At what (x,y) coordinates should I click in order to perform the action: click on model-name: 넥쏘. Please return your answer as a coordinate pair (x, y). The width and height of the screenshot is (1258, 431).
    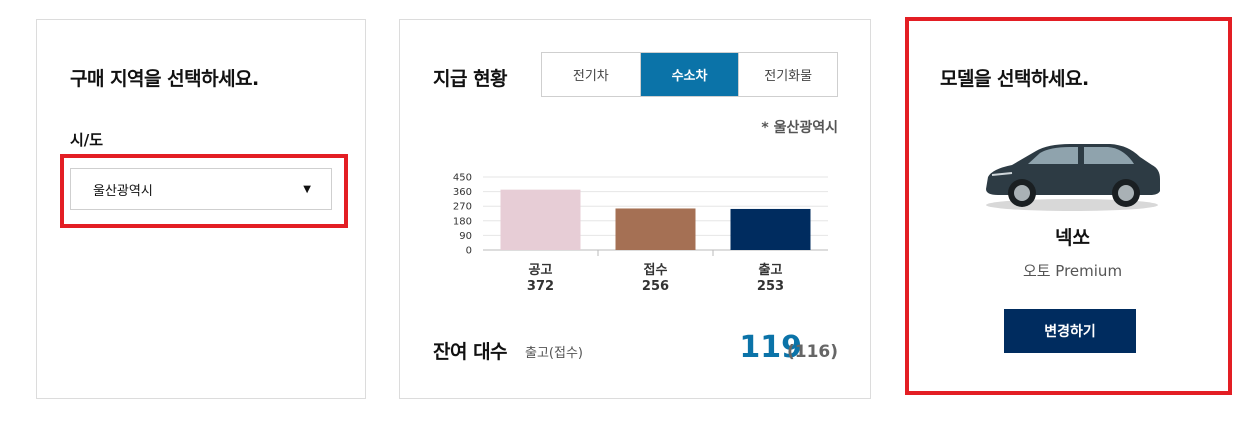
    Looking at the image, I should click on (1072, 238).